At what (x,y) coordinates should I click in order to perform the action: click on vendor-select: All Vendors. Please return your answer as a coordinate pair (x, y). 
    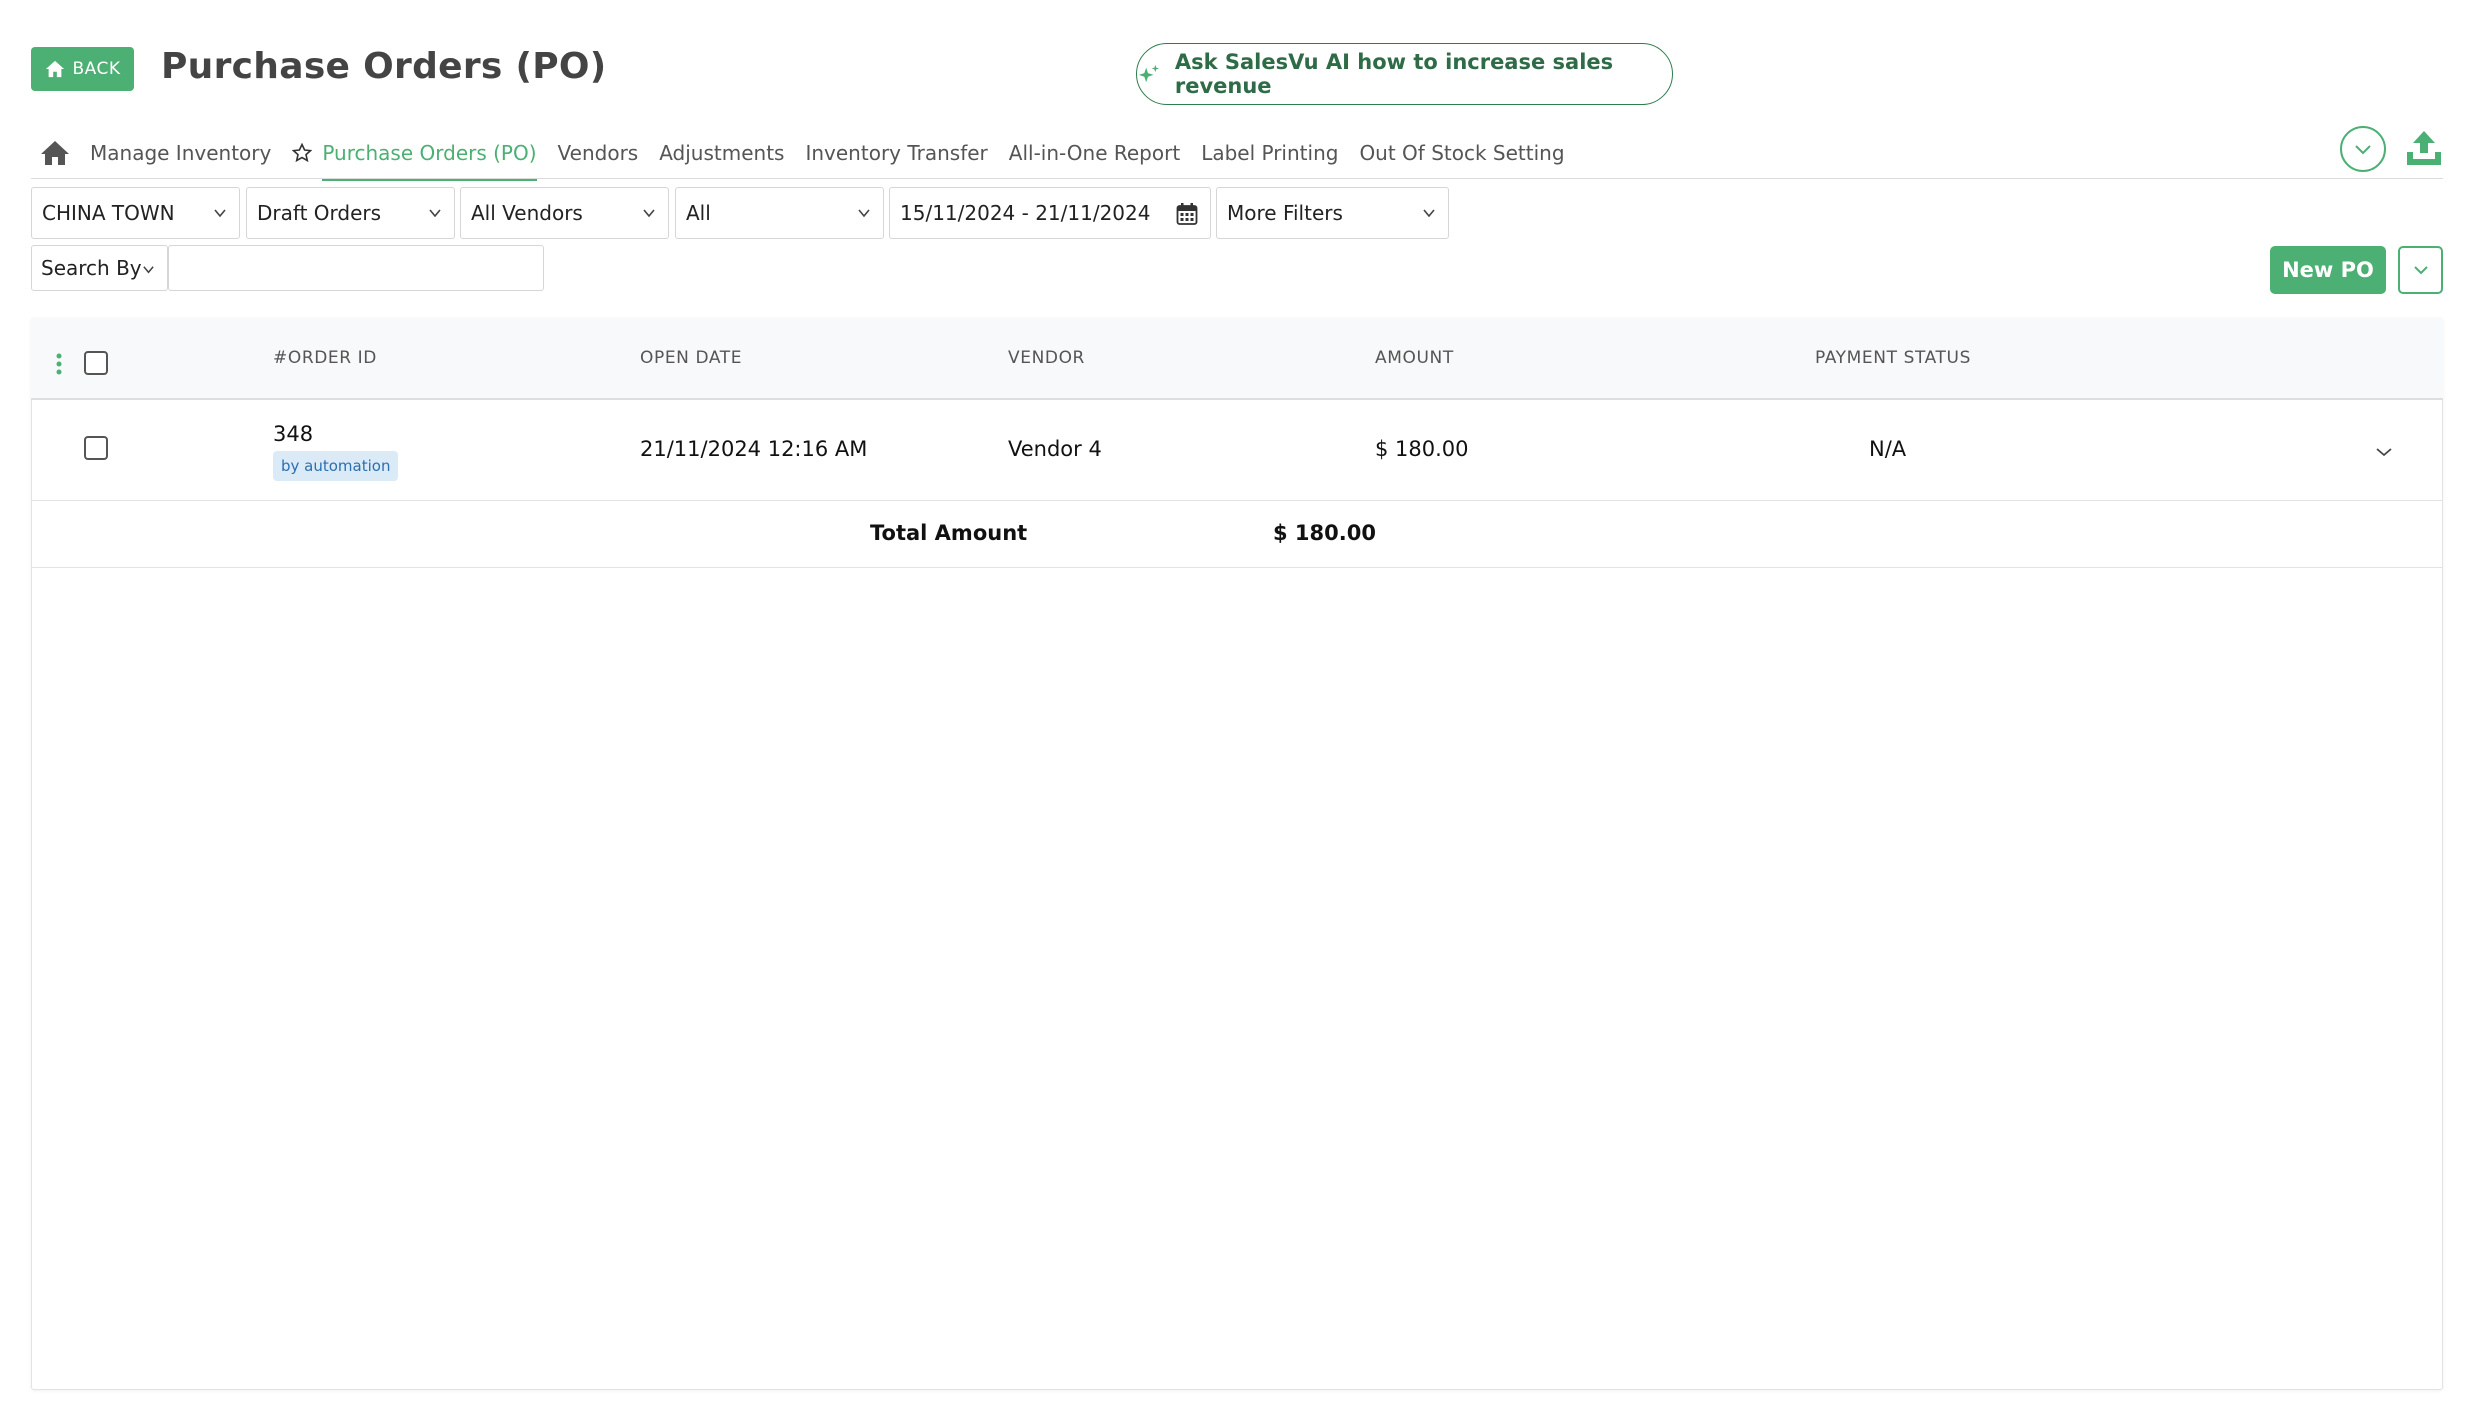
    Looking at the image, I should click on (564, 213).